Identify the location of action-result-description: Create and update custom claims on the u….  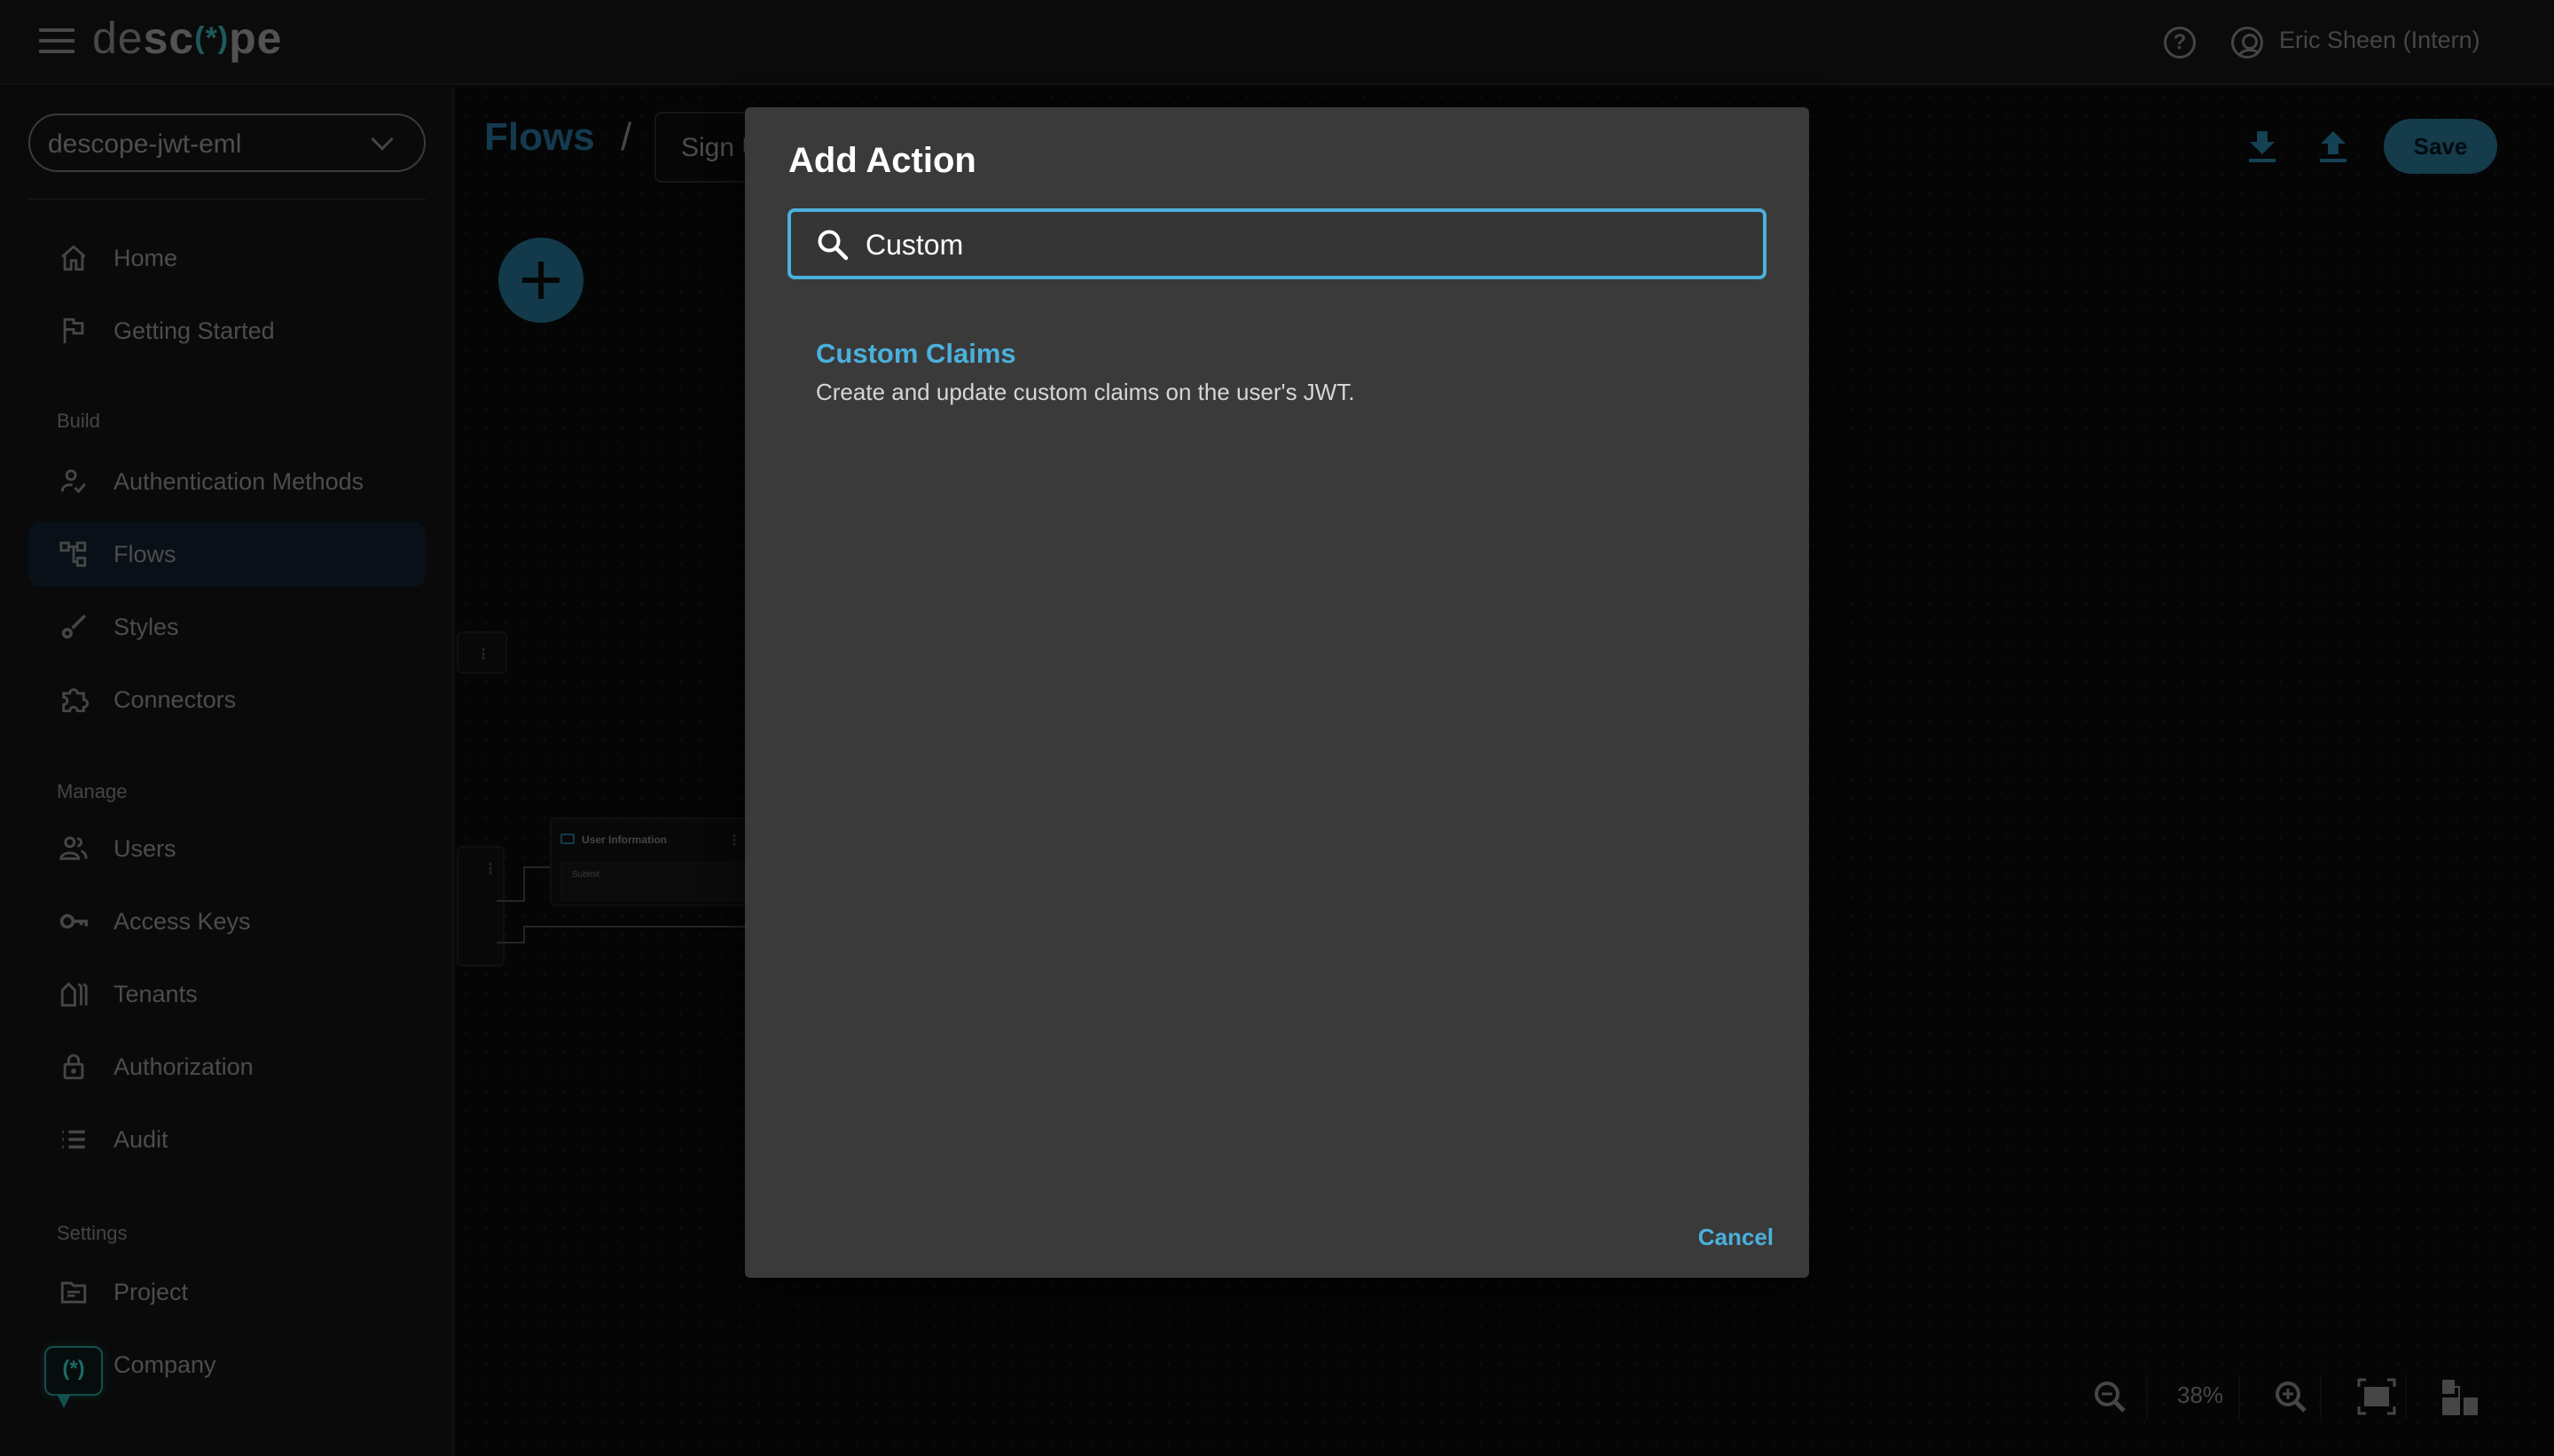
(1085, 392).